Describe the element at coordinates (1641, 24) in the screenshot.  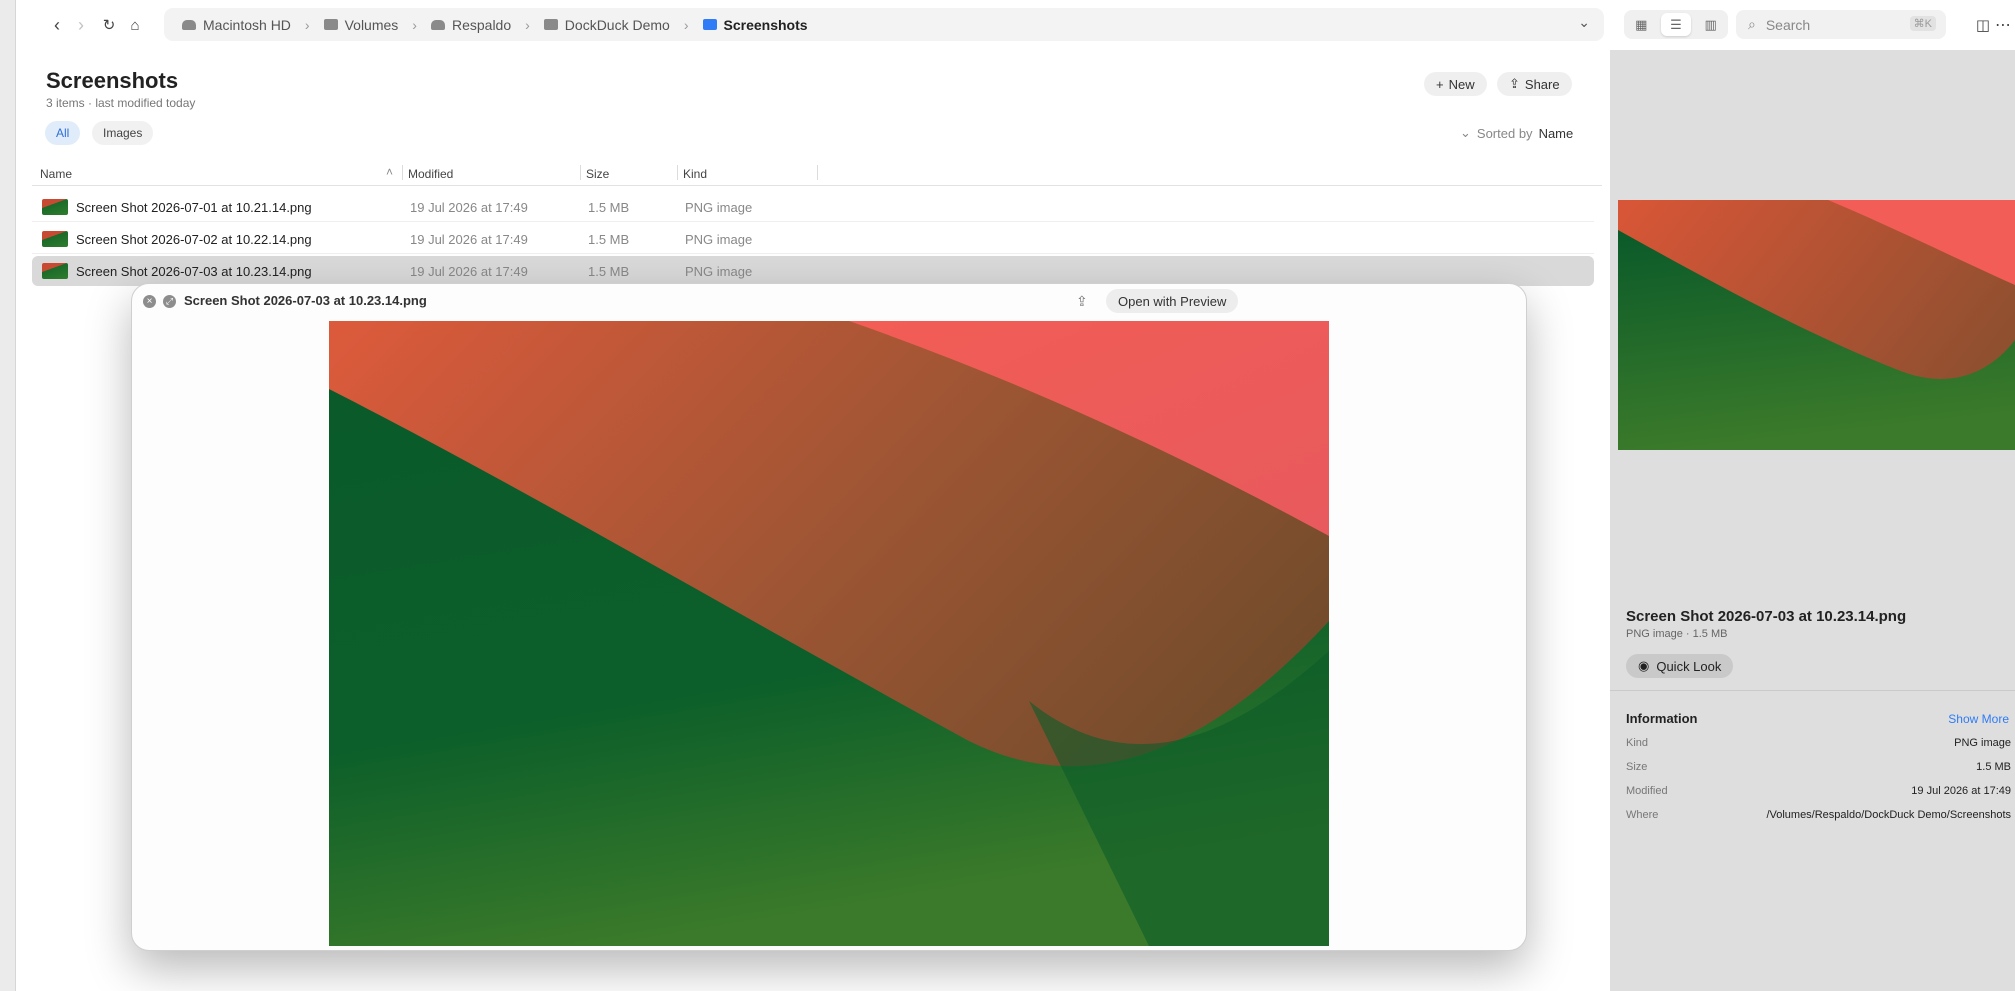
I see `grid-view-icon: ▦` at that location.